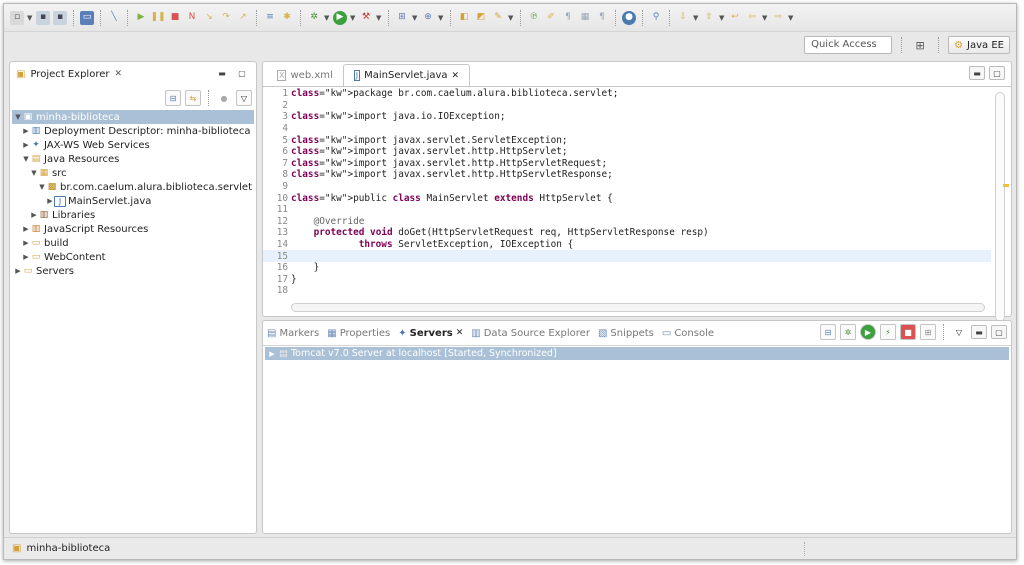 The width and height of the screenshot is (1024, 565). What do you see at coordinates (133, 145) in the screenshot?
I see `tree-node: ▶ ✦ JAX-WS Web Services` at bounding box center [133, 145].